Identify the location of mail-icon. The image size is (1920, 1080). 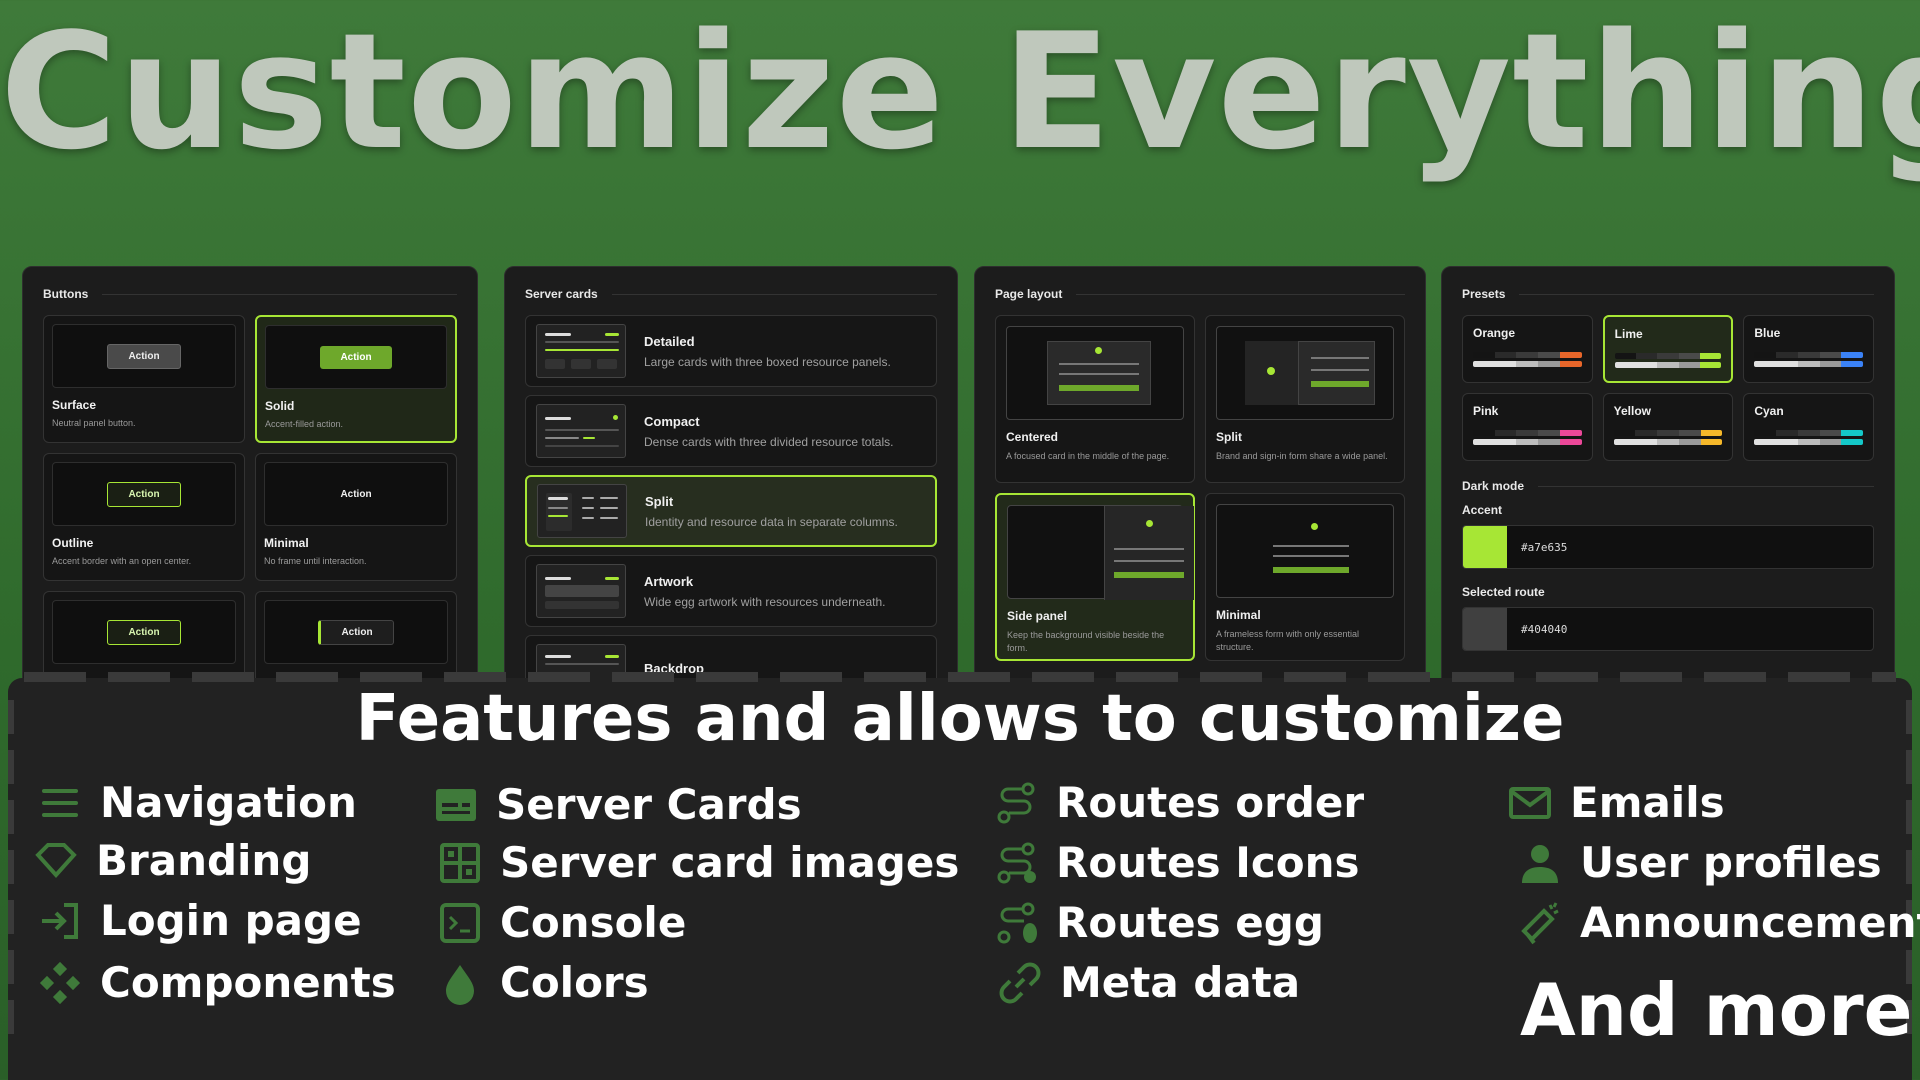
(1530, 802).